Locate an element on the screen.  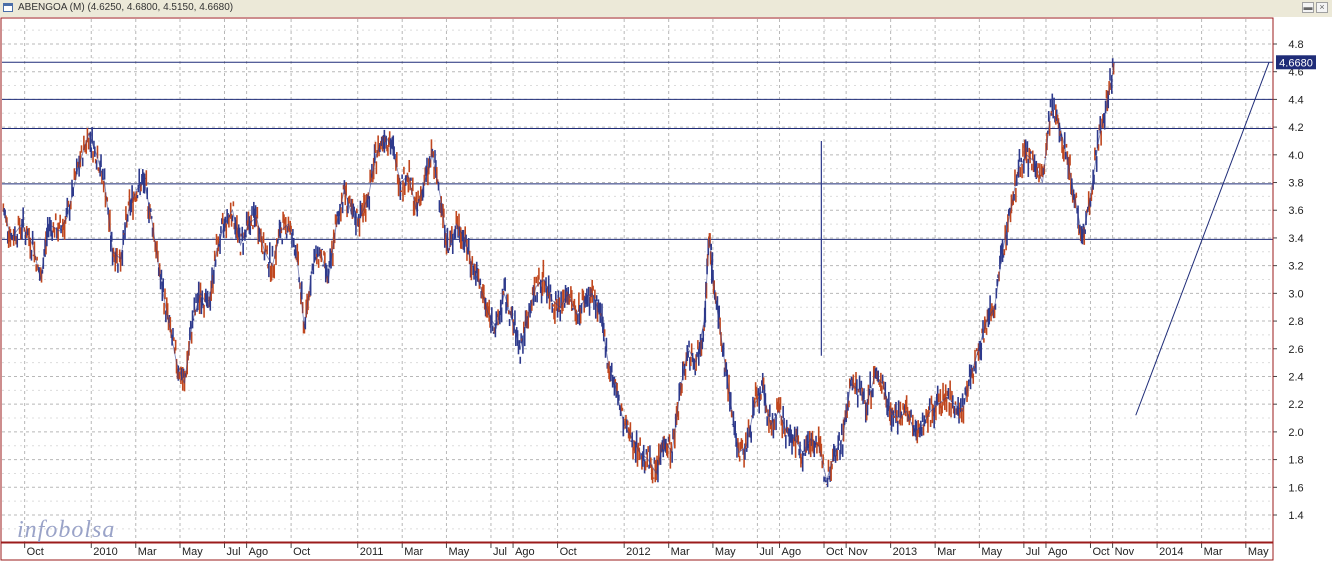
y-tick-label: 3.8 is located at coordinates (1295, 184).